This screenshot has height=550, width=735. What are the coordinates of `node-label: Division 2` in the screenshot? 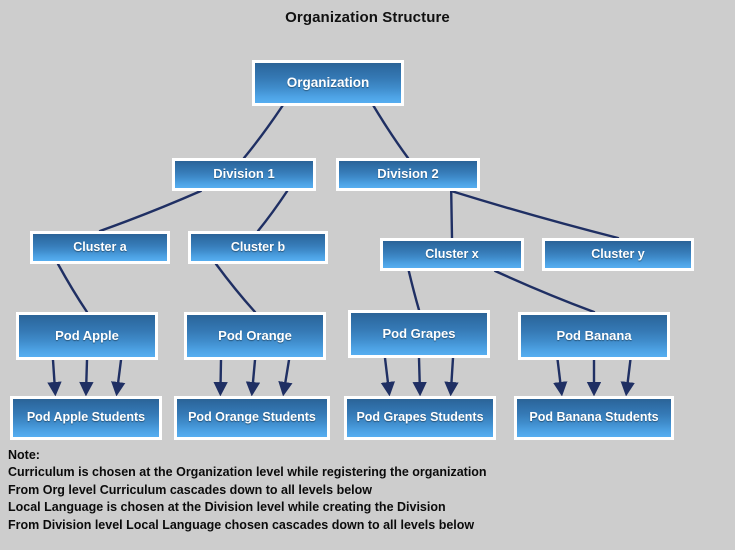 It's located at (408, 174).